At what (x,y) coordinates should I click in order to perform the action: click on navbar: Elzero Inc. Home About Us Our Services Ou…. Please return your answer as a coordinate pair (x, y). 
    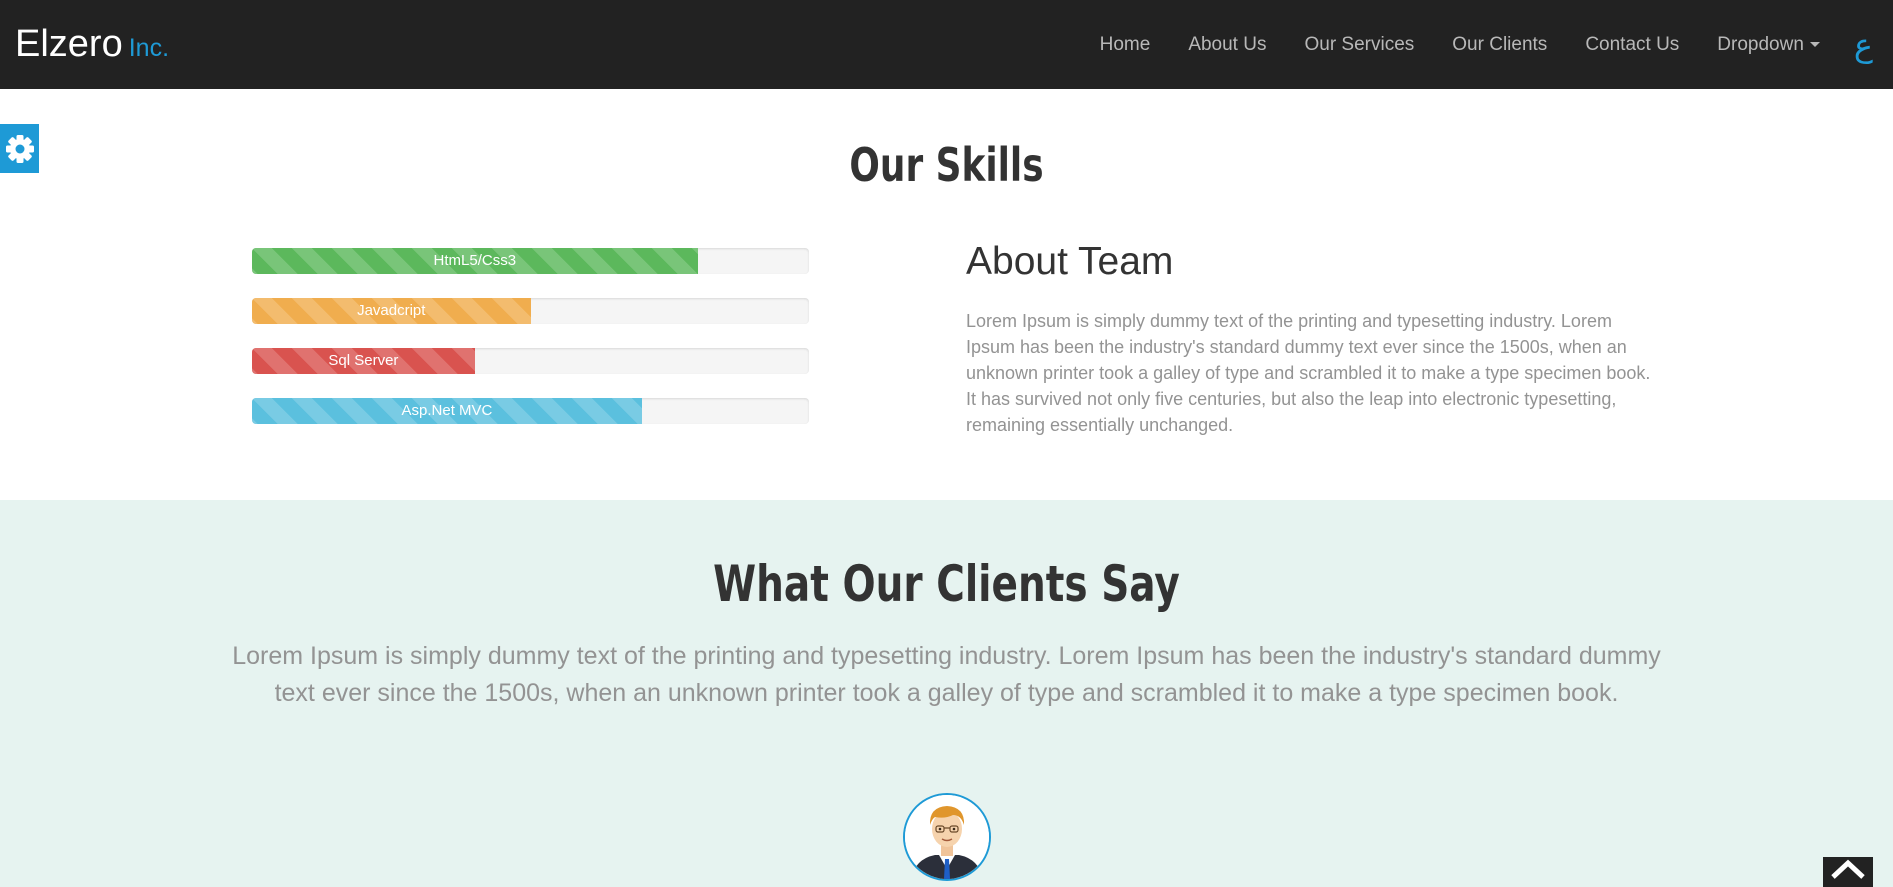
    Looking at the image, I should click on (946, 44).